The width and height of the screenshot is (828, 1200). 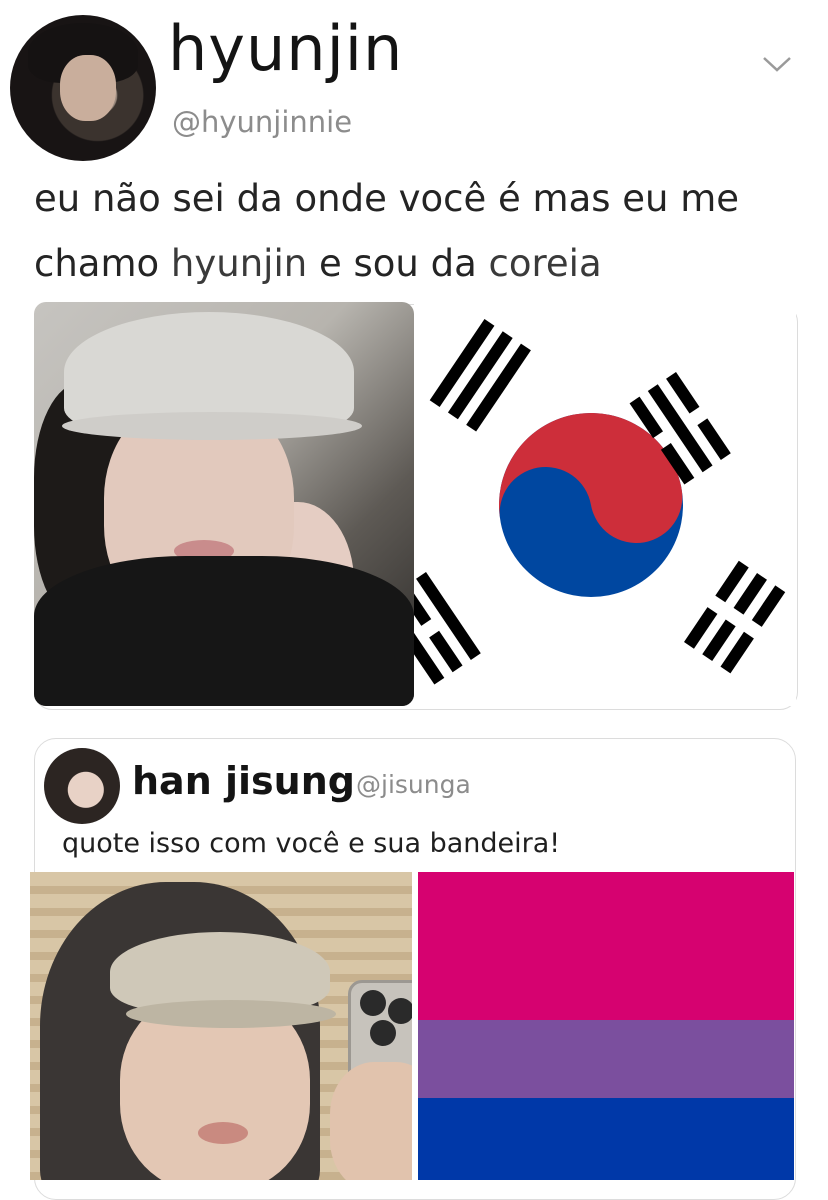 What do you see at coordinates (239, 263) in the screenshot?
I see `tweet-text-name: hyunjin` at bounding box center [239, 263].